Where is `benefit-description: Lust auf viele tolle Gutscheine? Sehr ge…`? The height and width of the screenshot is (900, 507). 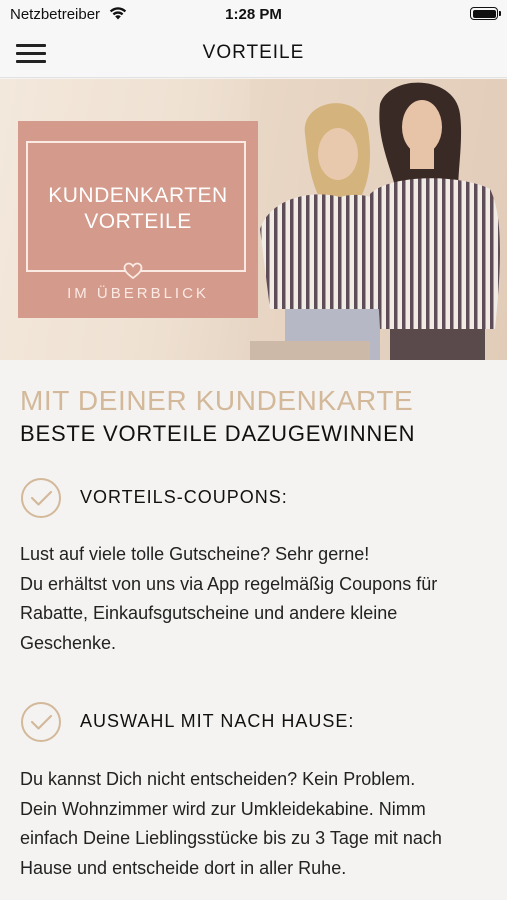
benefit-description: Lust auf viele tolle Gutscheine? Sehr ge… is located at coordinates (255, 599).